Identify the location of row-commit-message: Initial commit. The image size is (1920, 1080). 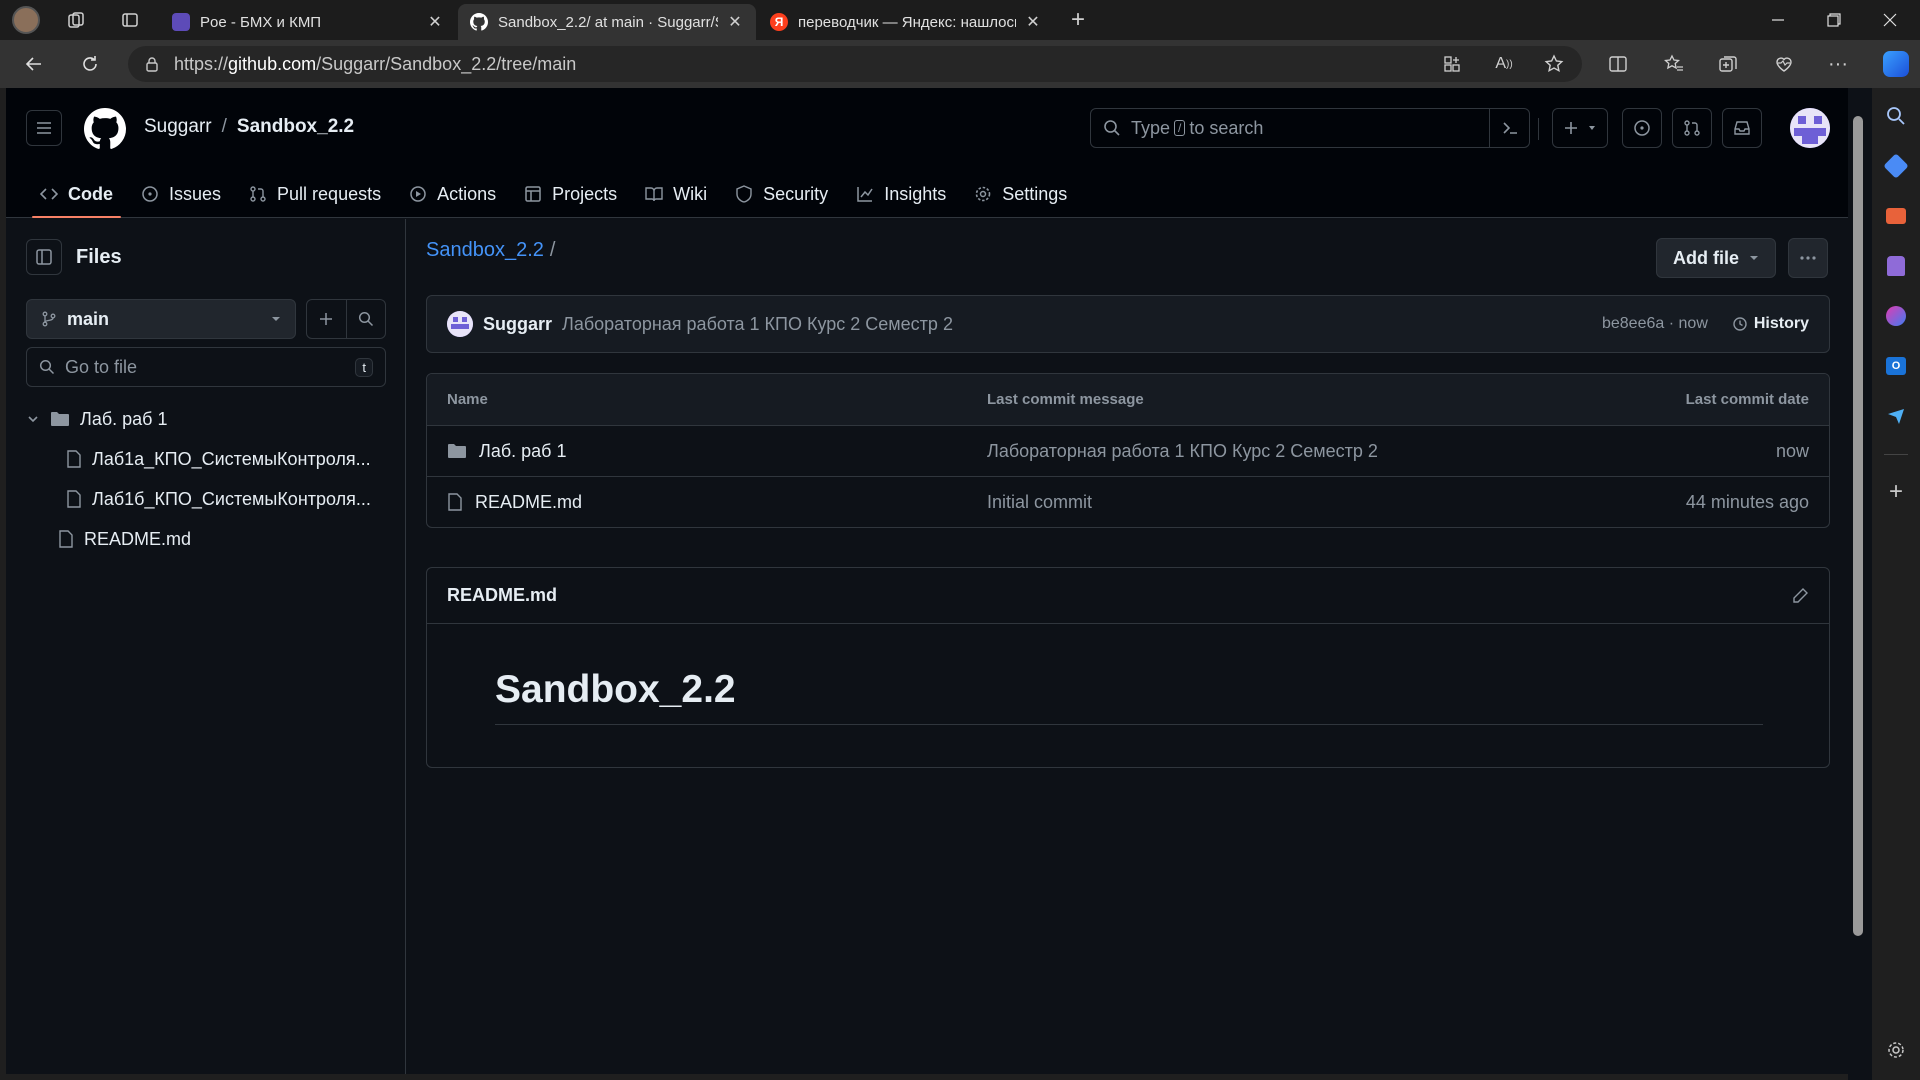
(1228, 502).